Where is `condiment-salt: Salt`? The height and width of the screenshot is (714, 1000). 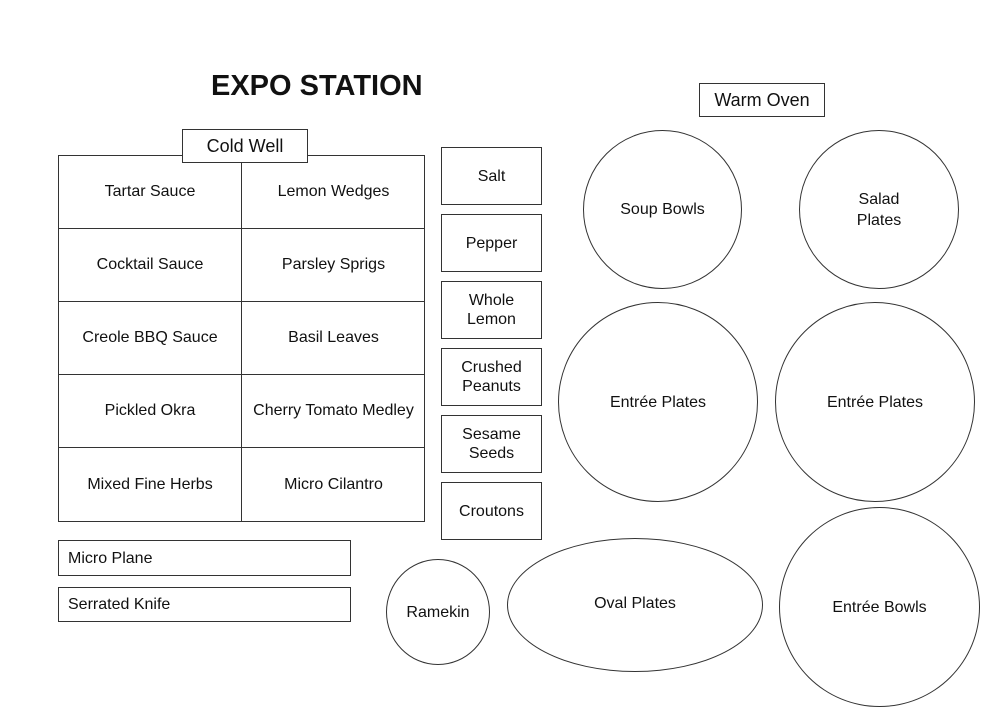 condiment-salt: Salt is located at coordinates (491, 176).